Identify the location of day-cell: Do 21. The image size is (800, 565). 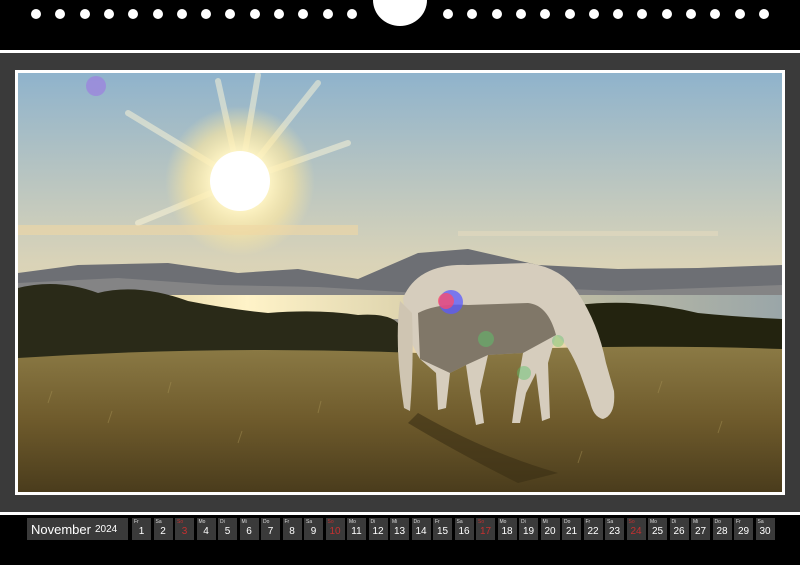
(571, 529).